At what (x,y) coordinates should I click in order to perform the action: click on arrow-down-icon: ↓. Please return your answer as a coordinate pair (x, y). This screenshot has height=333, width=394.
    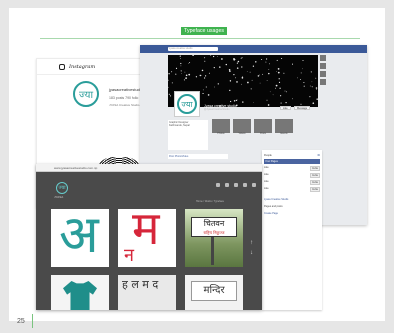
    Looking at the image, I should click on (251, 253).